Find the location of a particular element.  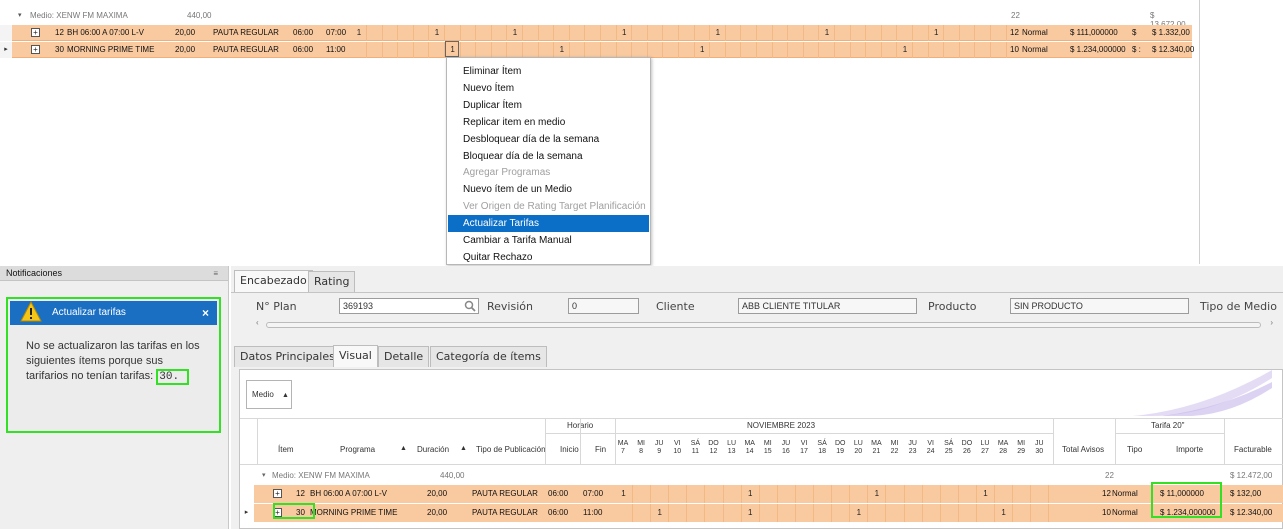

day-header: JU 30 is located at coordinates (1039, 448).